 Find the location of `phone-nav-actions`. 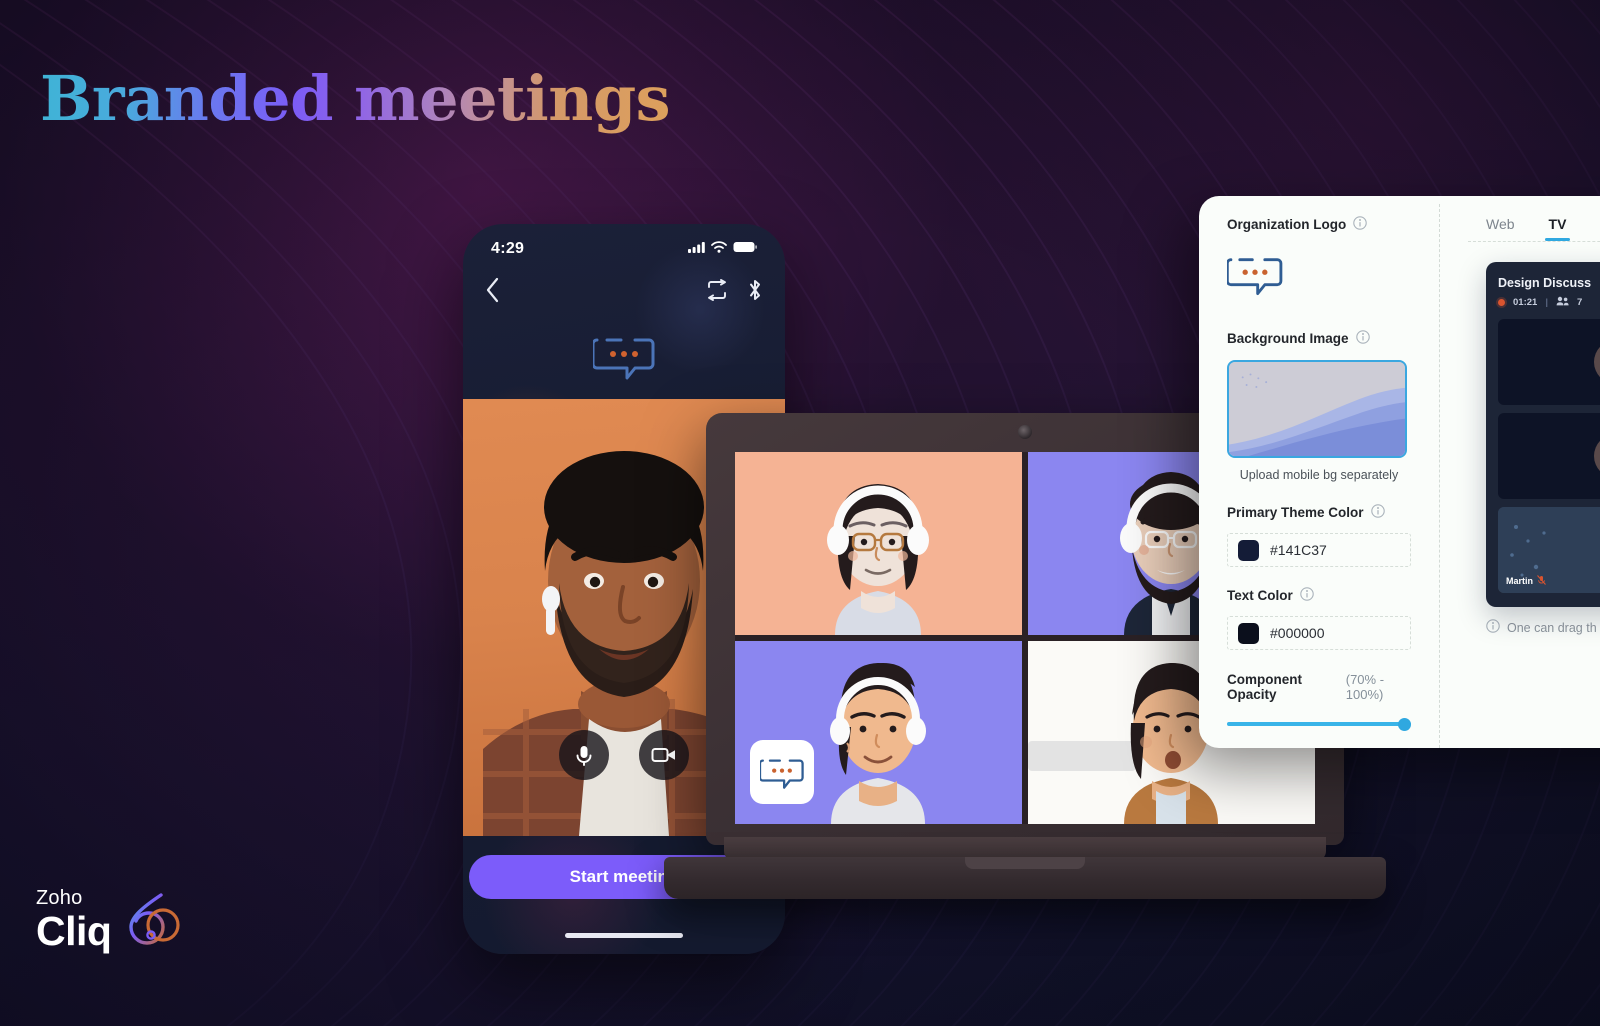

phone-nav-actions is located at coordinates (734, 292).